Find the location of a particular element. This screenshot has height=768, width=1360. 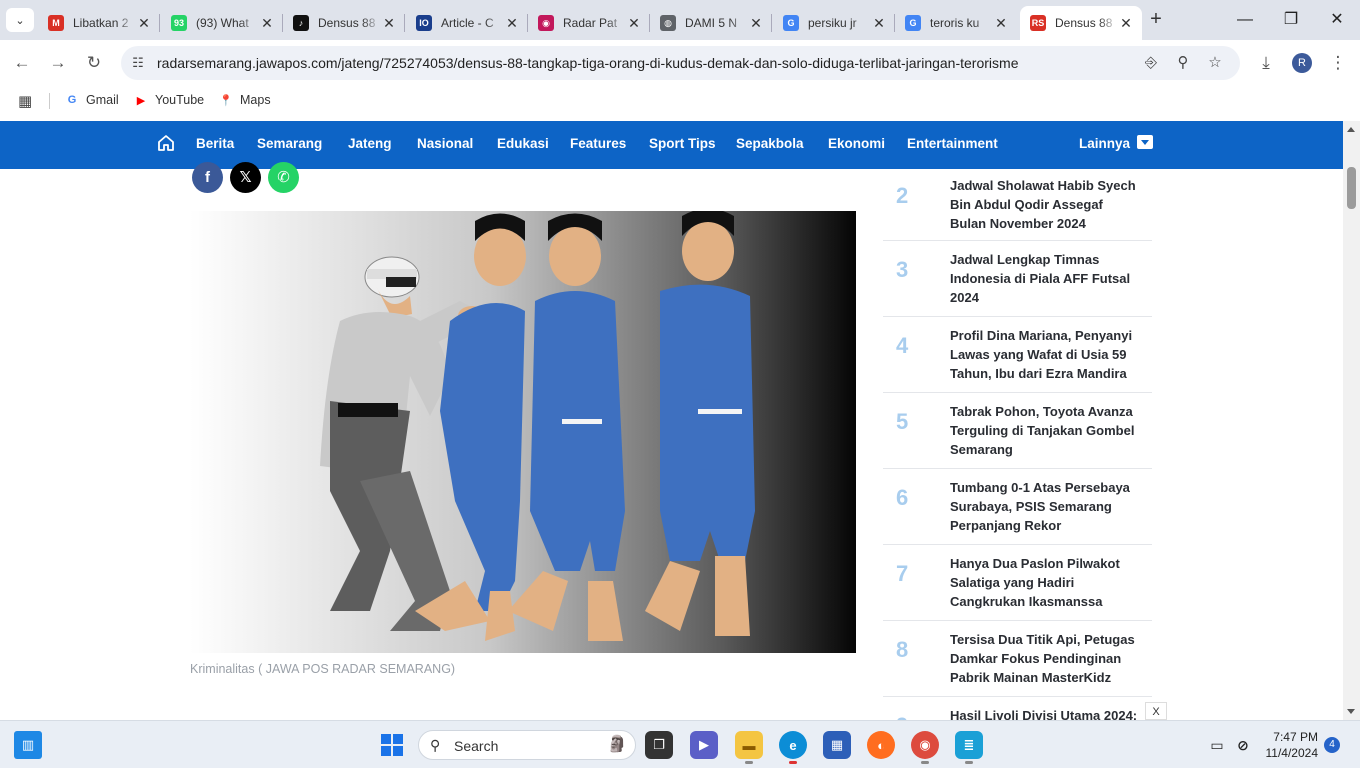

tab-search-button: ⌄ is located at coordinates (20, 20).